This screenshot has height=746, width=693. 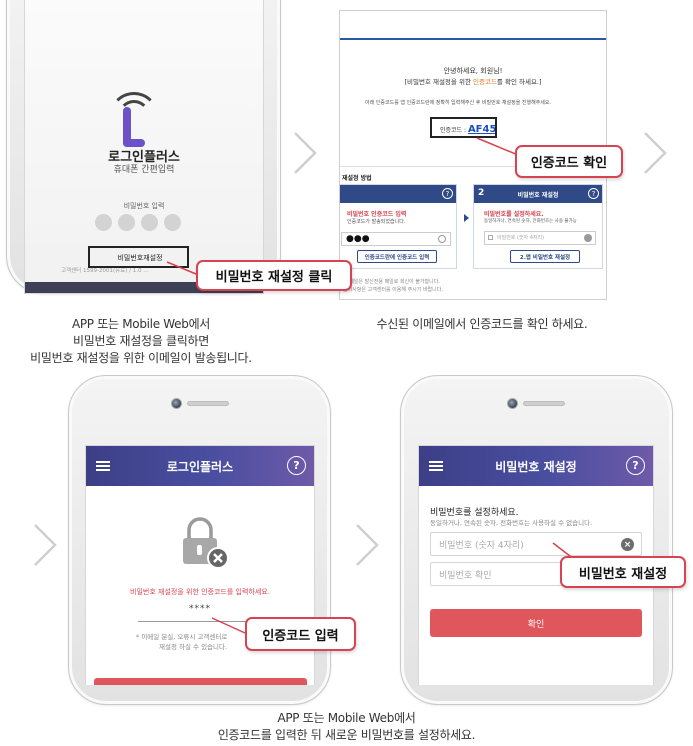 I want to click on card1-desc: 인증코드가 발송되었습니다., so click(x=376, y=222).